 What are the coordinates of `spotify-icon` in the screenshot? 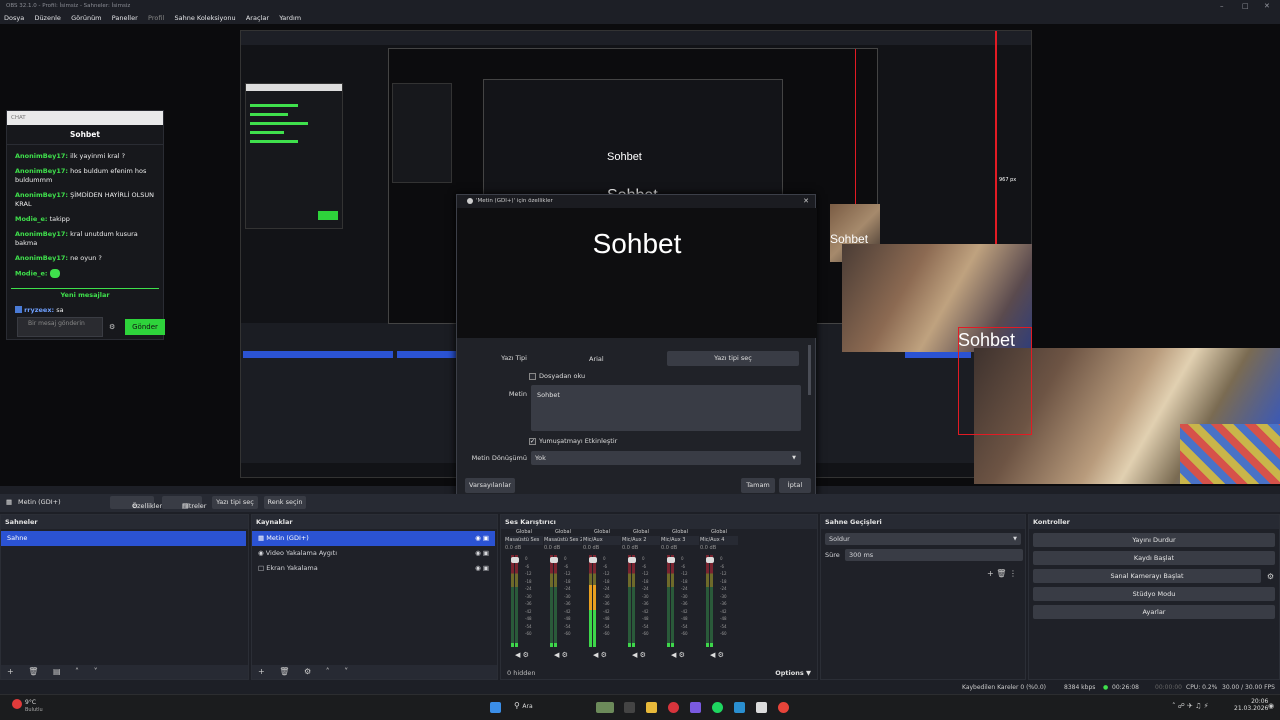 It's located at (717, 707).